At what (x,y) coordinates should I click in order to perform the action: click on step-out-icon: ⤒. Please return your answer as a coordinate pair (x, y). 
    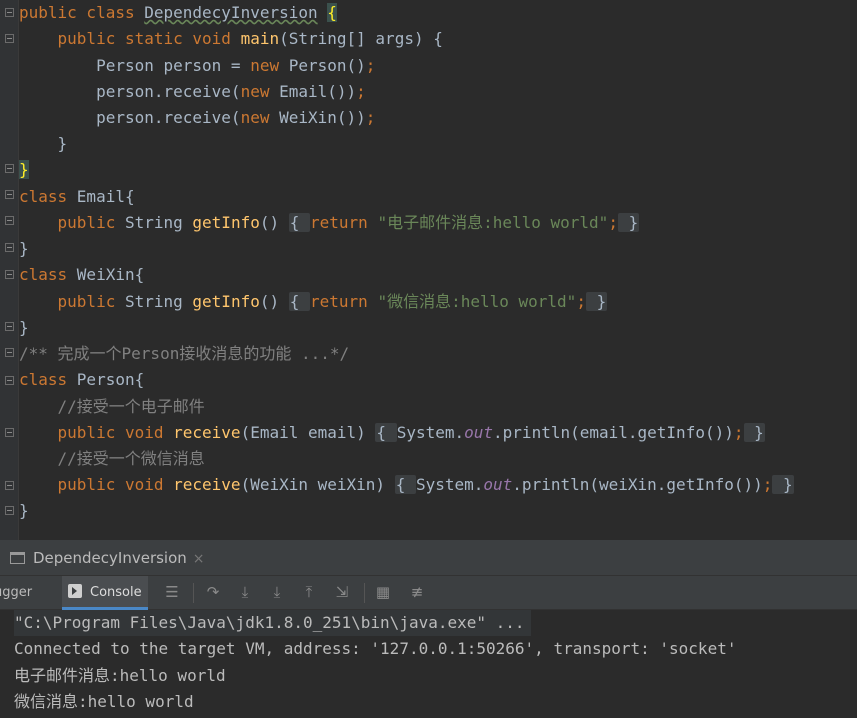
    Looking at the image, I should click on (309, 592).